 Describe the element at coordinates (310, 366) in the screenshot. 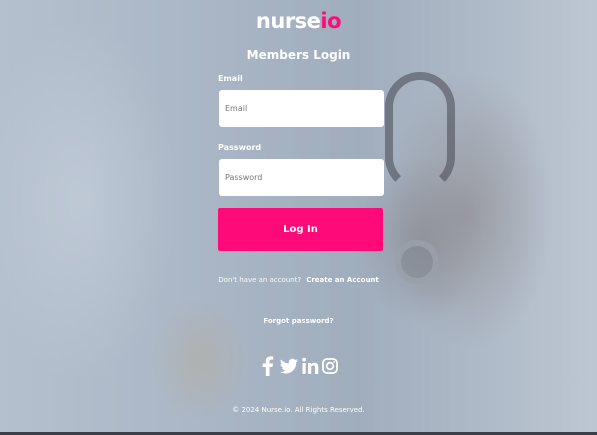

I see `linkedin-icon` at that location.